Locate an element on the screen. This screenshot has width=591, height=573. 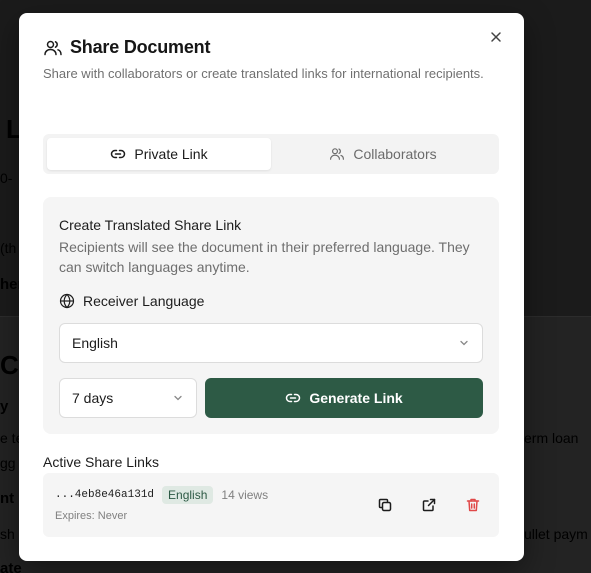
copy-icon is located at coordinates (385, 505).